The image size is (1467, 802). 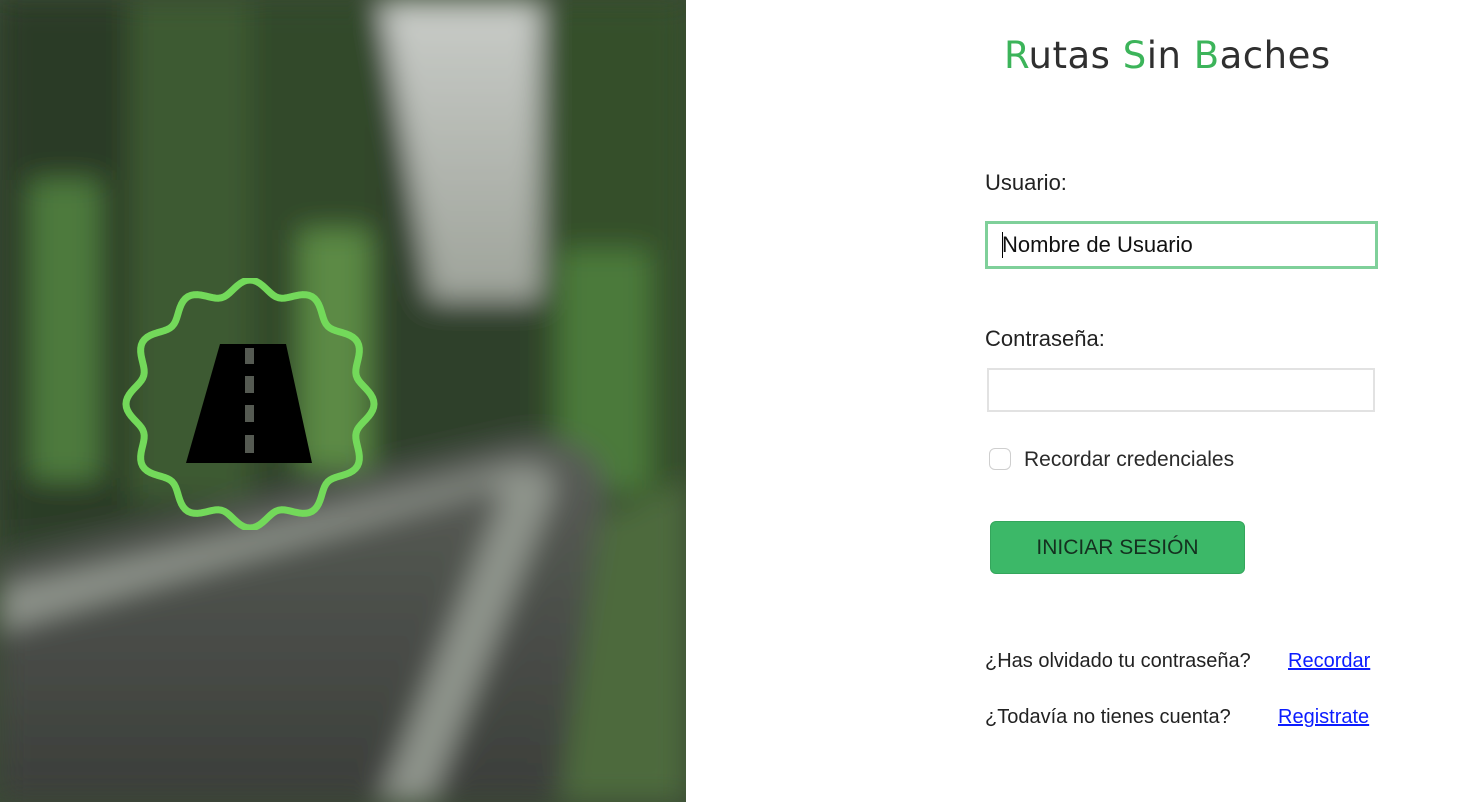 I want to click on remember-checkbox, so click(x=1000, y=459).